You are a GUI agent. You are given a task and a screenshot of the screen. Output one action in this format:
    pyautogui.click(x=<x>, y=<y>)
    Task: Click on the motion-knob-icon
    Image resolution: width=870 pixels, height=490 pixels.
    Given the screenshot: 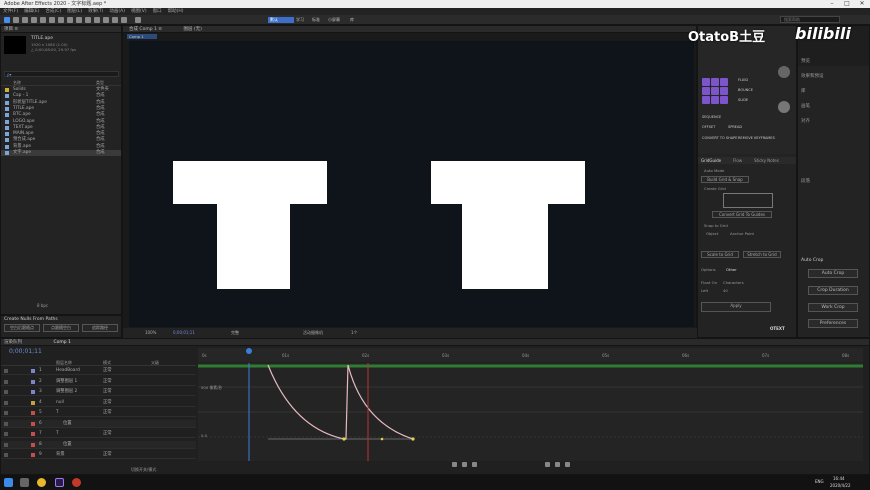 What is the action you would take?
    pyautogui.click(x=784, y=72)
    